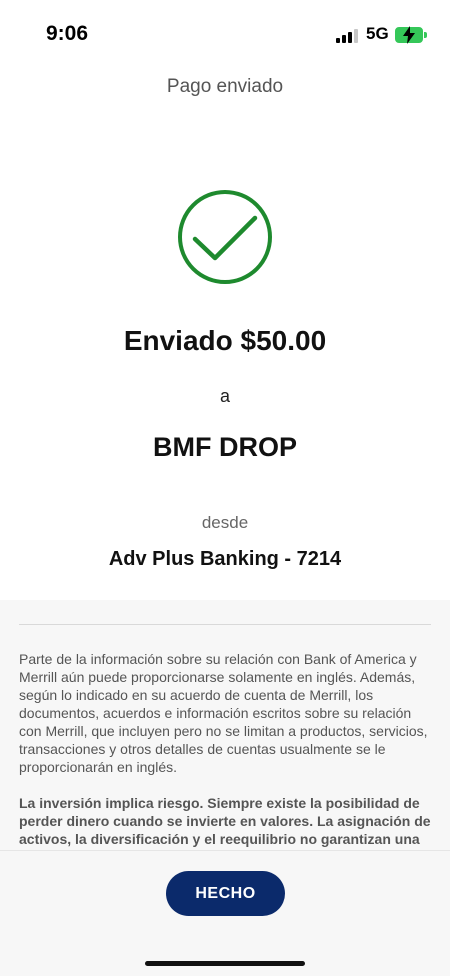 The height and width of the screenshot is (976, 450). What do you see at coordinates (225, 447) in the screenshot?
I see `recipient-name: BMF DROP` at bounding box center [225, 447].